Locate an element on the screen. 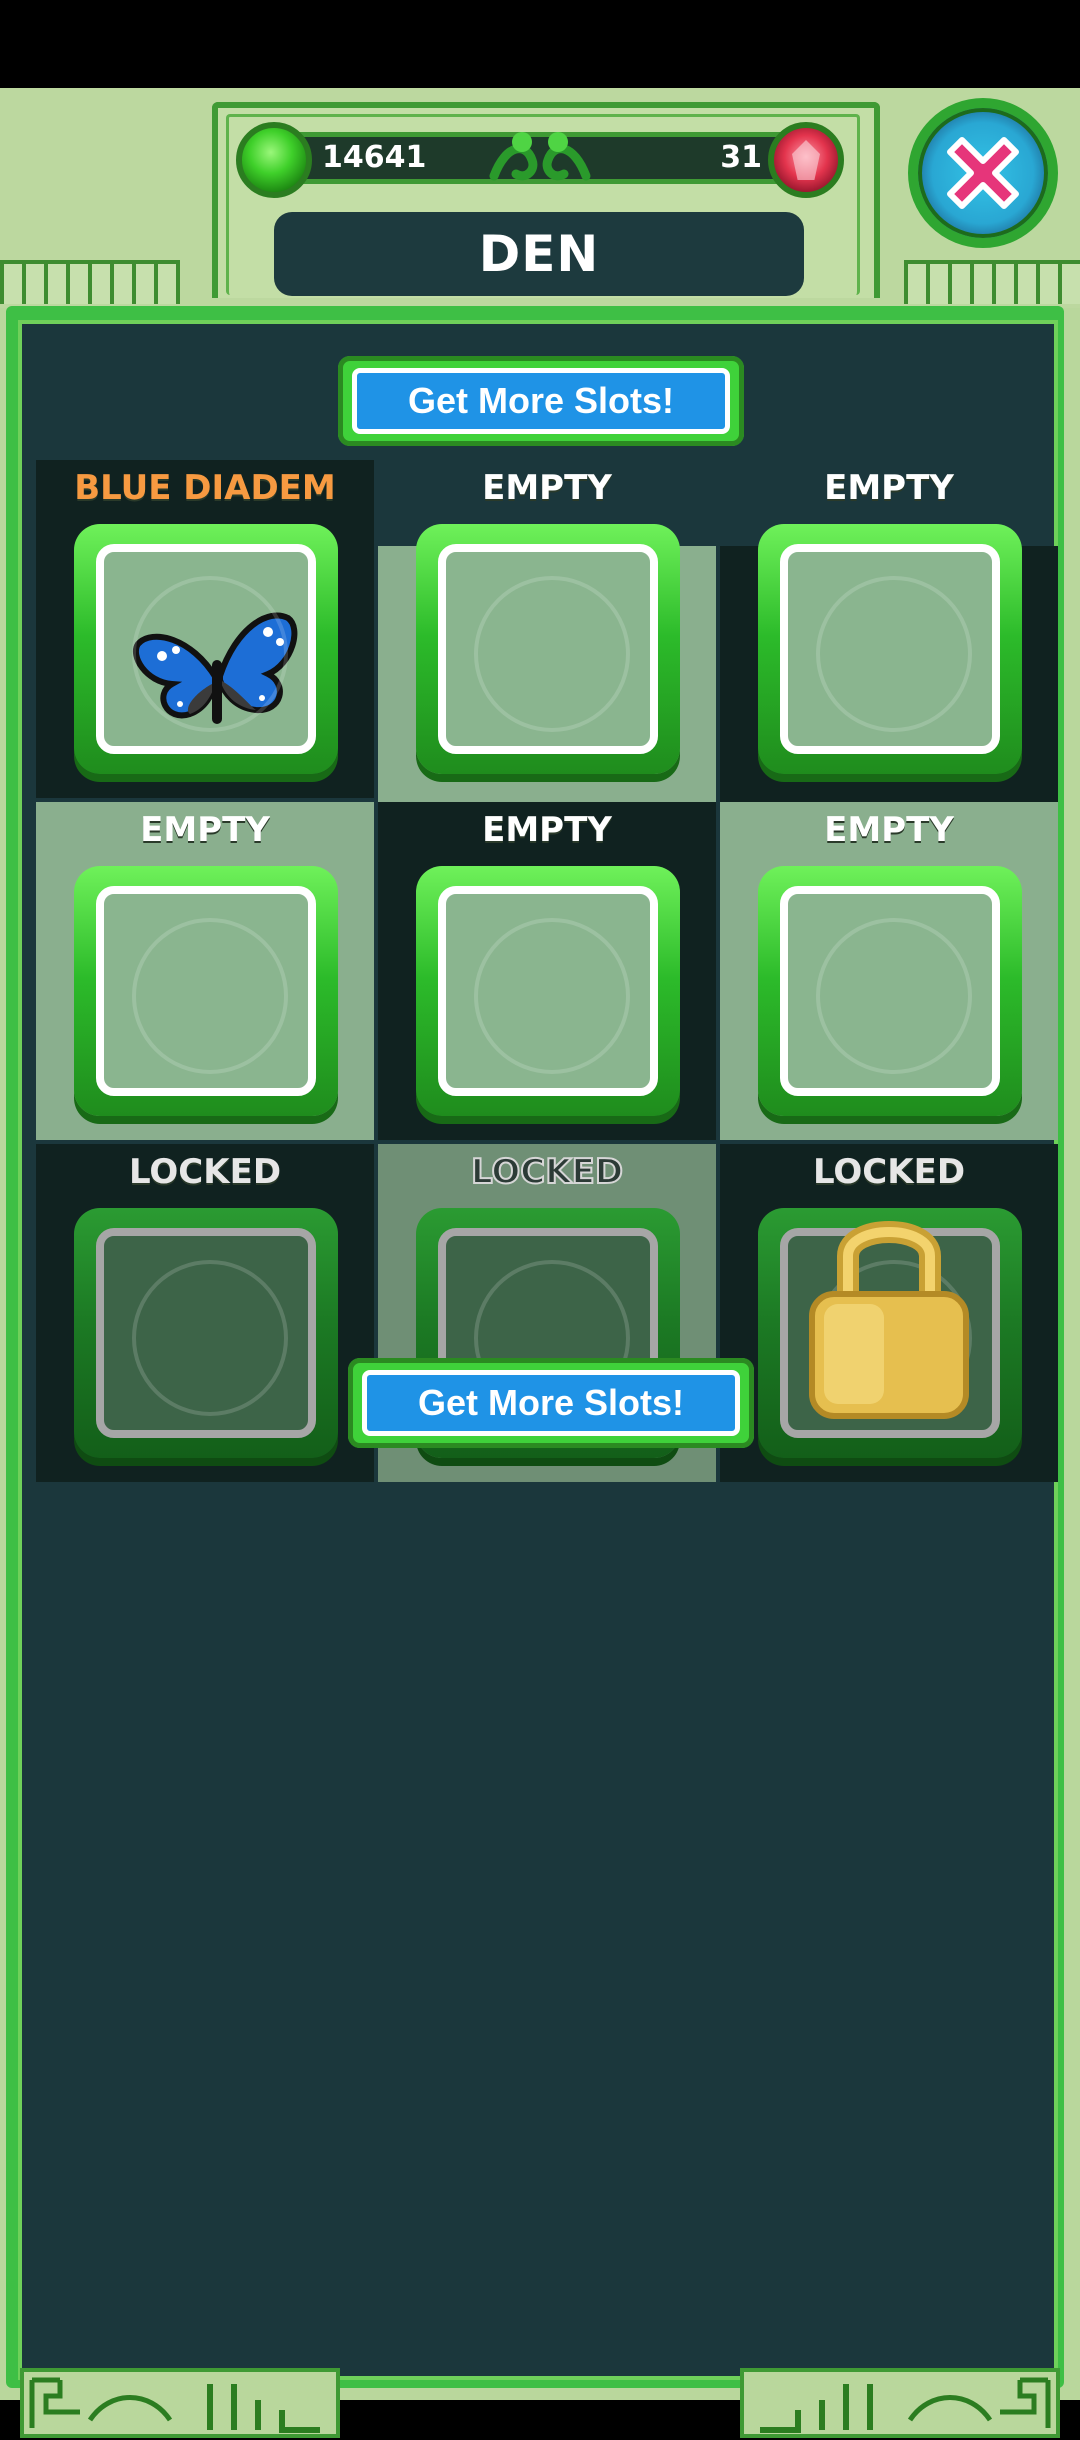 The image size is (1080, 2440). red-crystal-icon is located at coordinates (806, 160).